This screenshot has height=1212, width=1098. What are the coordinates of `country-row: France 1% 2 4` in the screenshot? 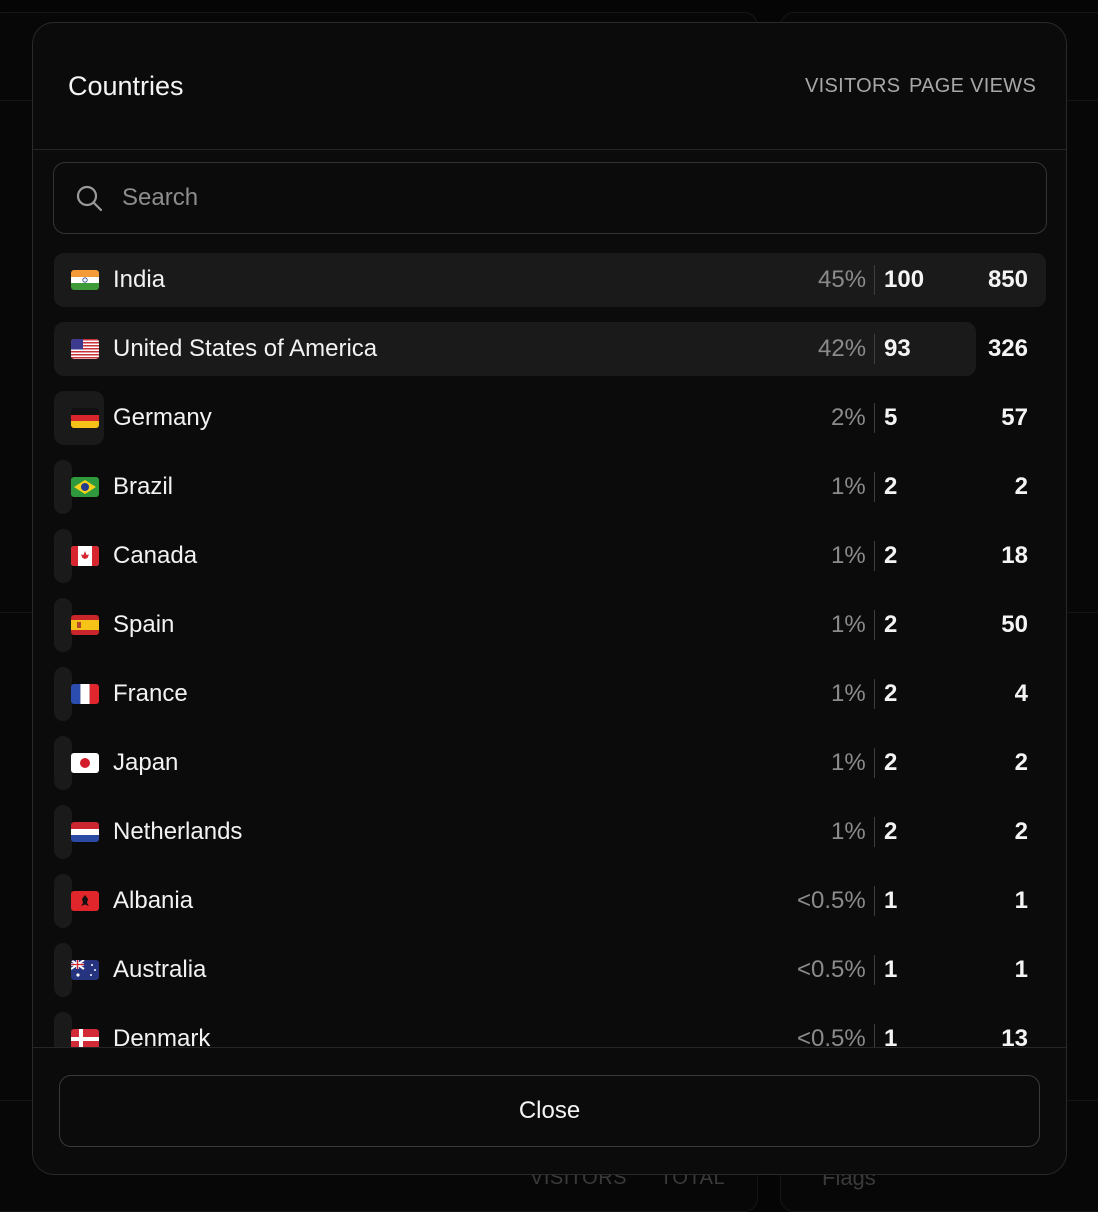 It's located at (550, 694).